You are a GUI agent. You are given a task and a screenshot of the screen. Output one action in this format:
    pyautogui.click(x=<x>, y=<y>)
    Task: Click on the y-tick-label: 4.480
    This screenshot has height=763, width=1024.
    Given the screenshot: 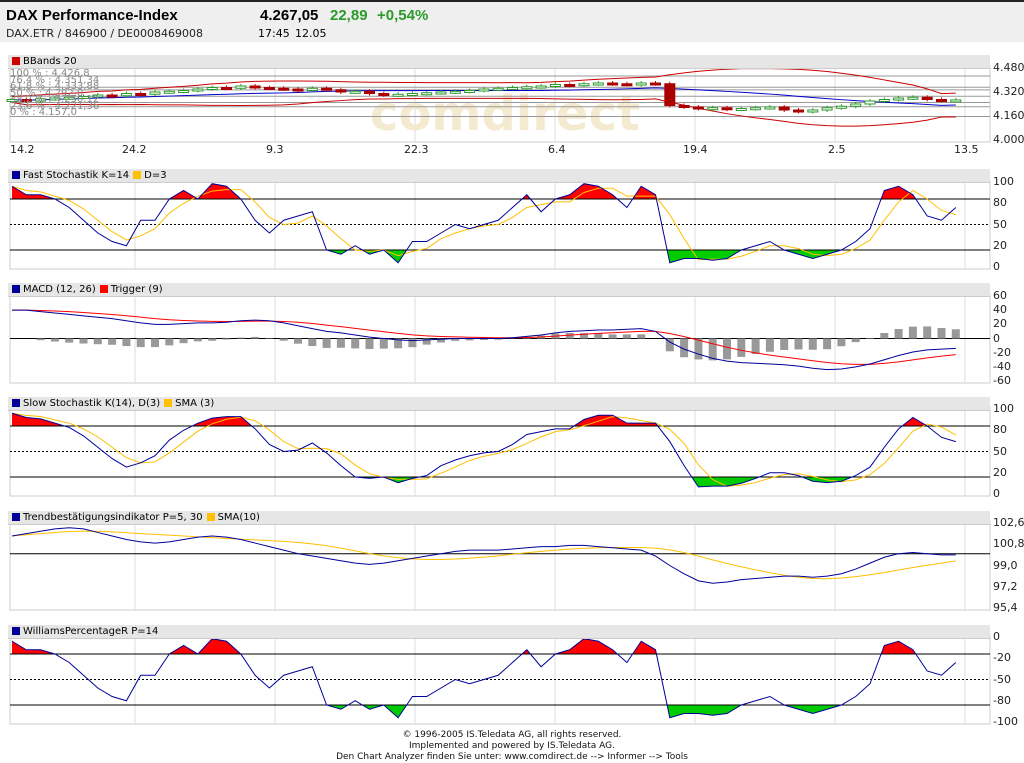 What is the action you would take?
    pyautogui.click(x=1008, y=67)
    